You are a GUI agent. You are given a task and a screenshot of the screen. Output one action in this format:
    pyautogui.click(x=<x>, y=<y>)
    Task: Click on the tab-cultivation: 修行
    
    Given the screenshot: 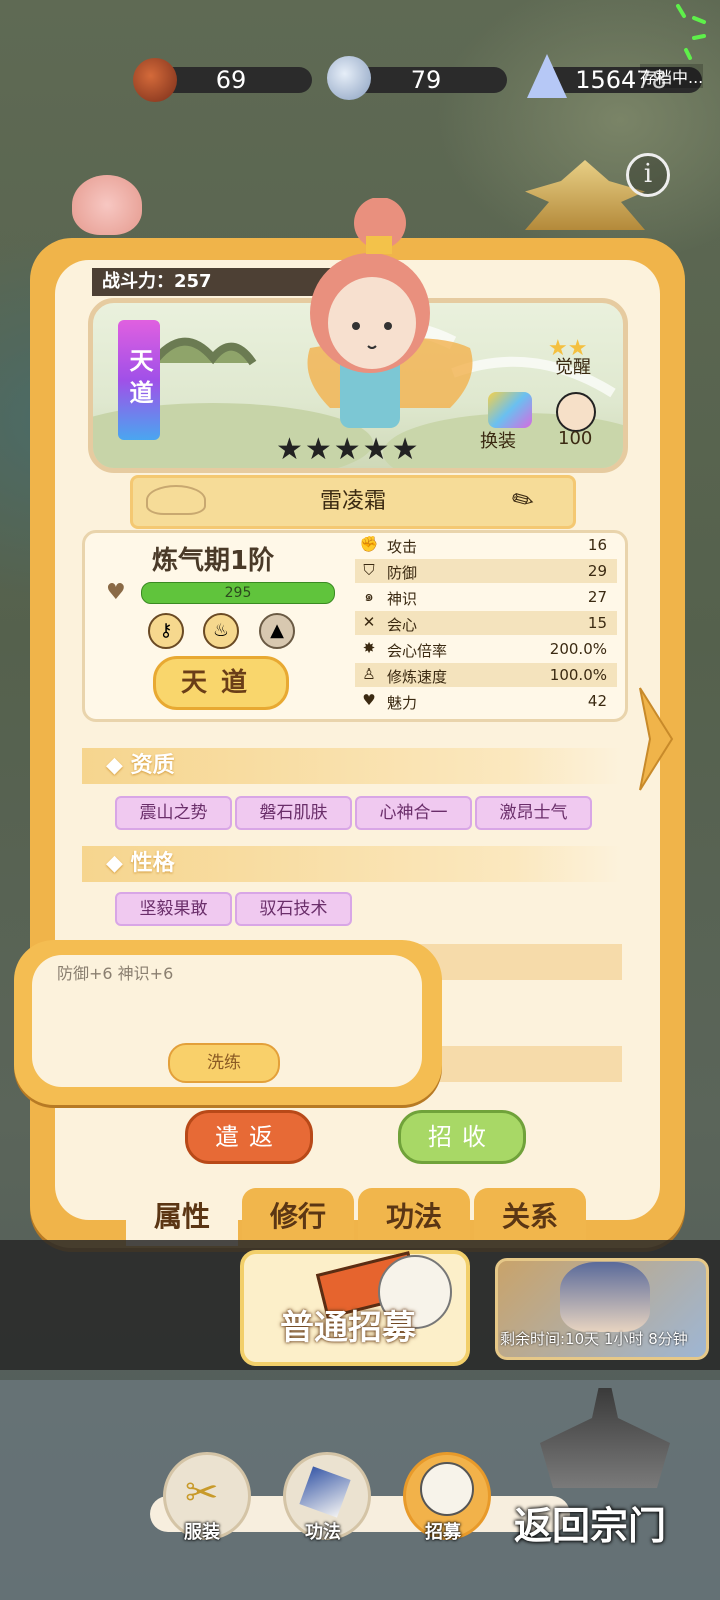 What is the action you would take?
    pyautogui.click(x=298, y=1217)
    